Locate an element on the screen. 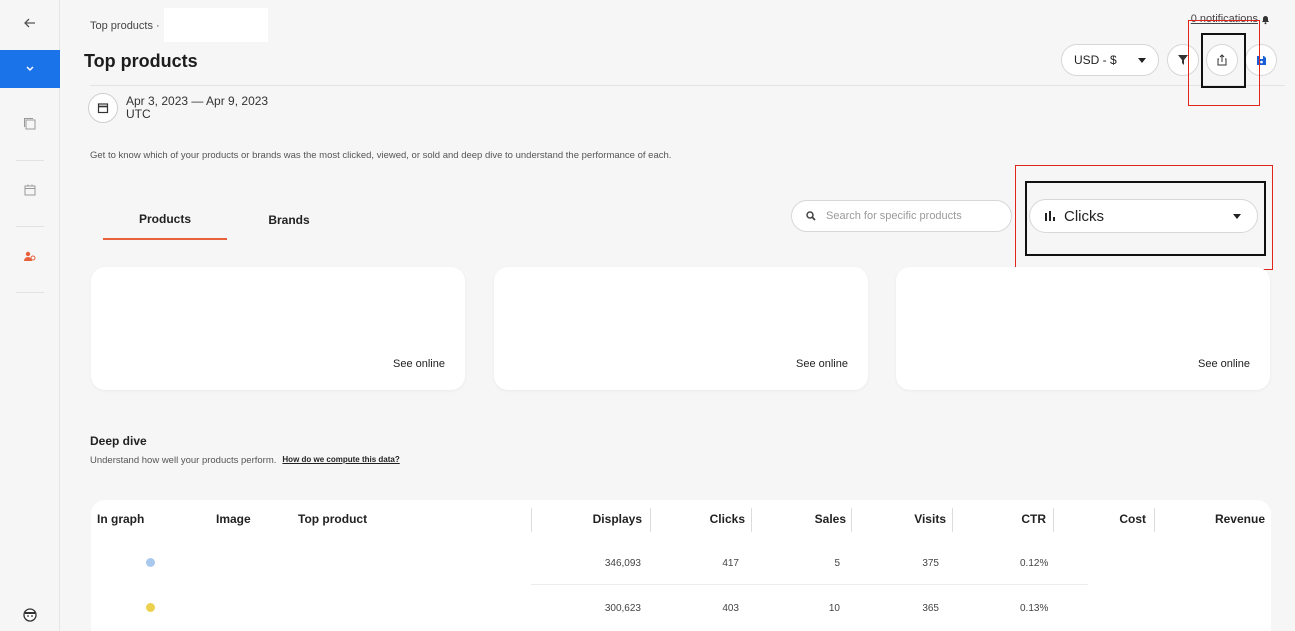  cell-clicks: 417 is located at coordinates (730, 563).